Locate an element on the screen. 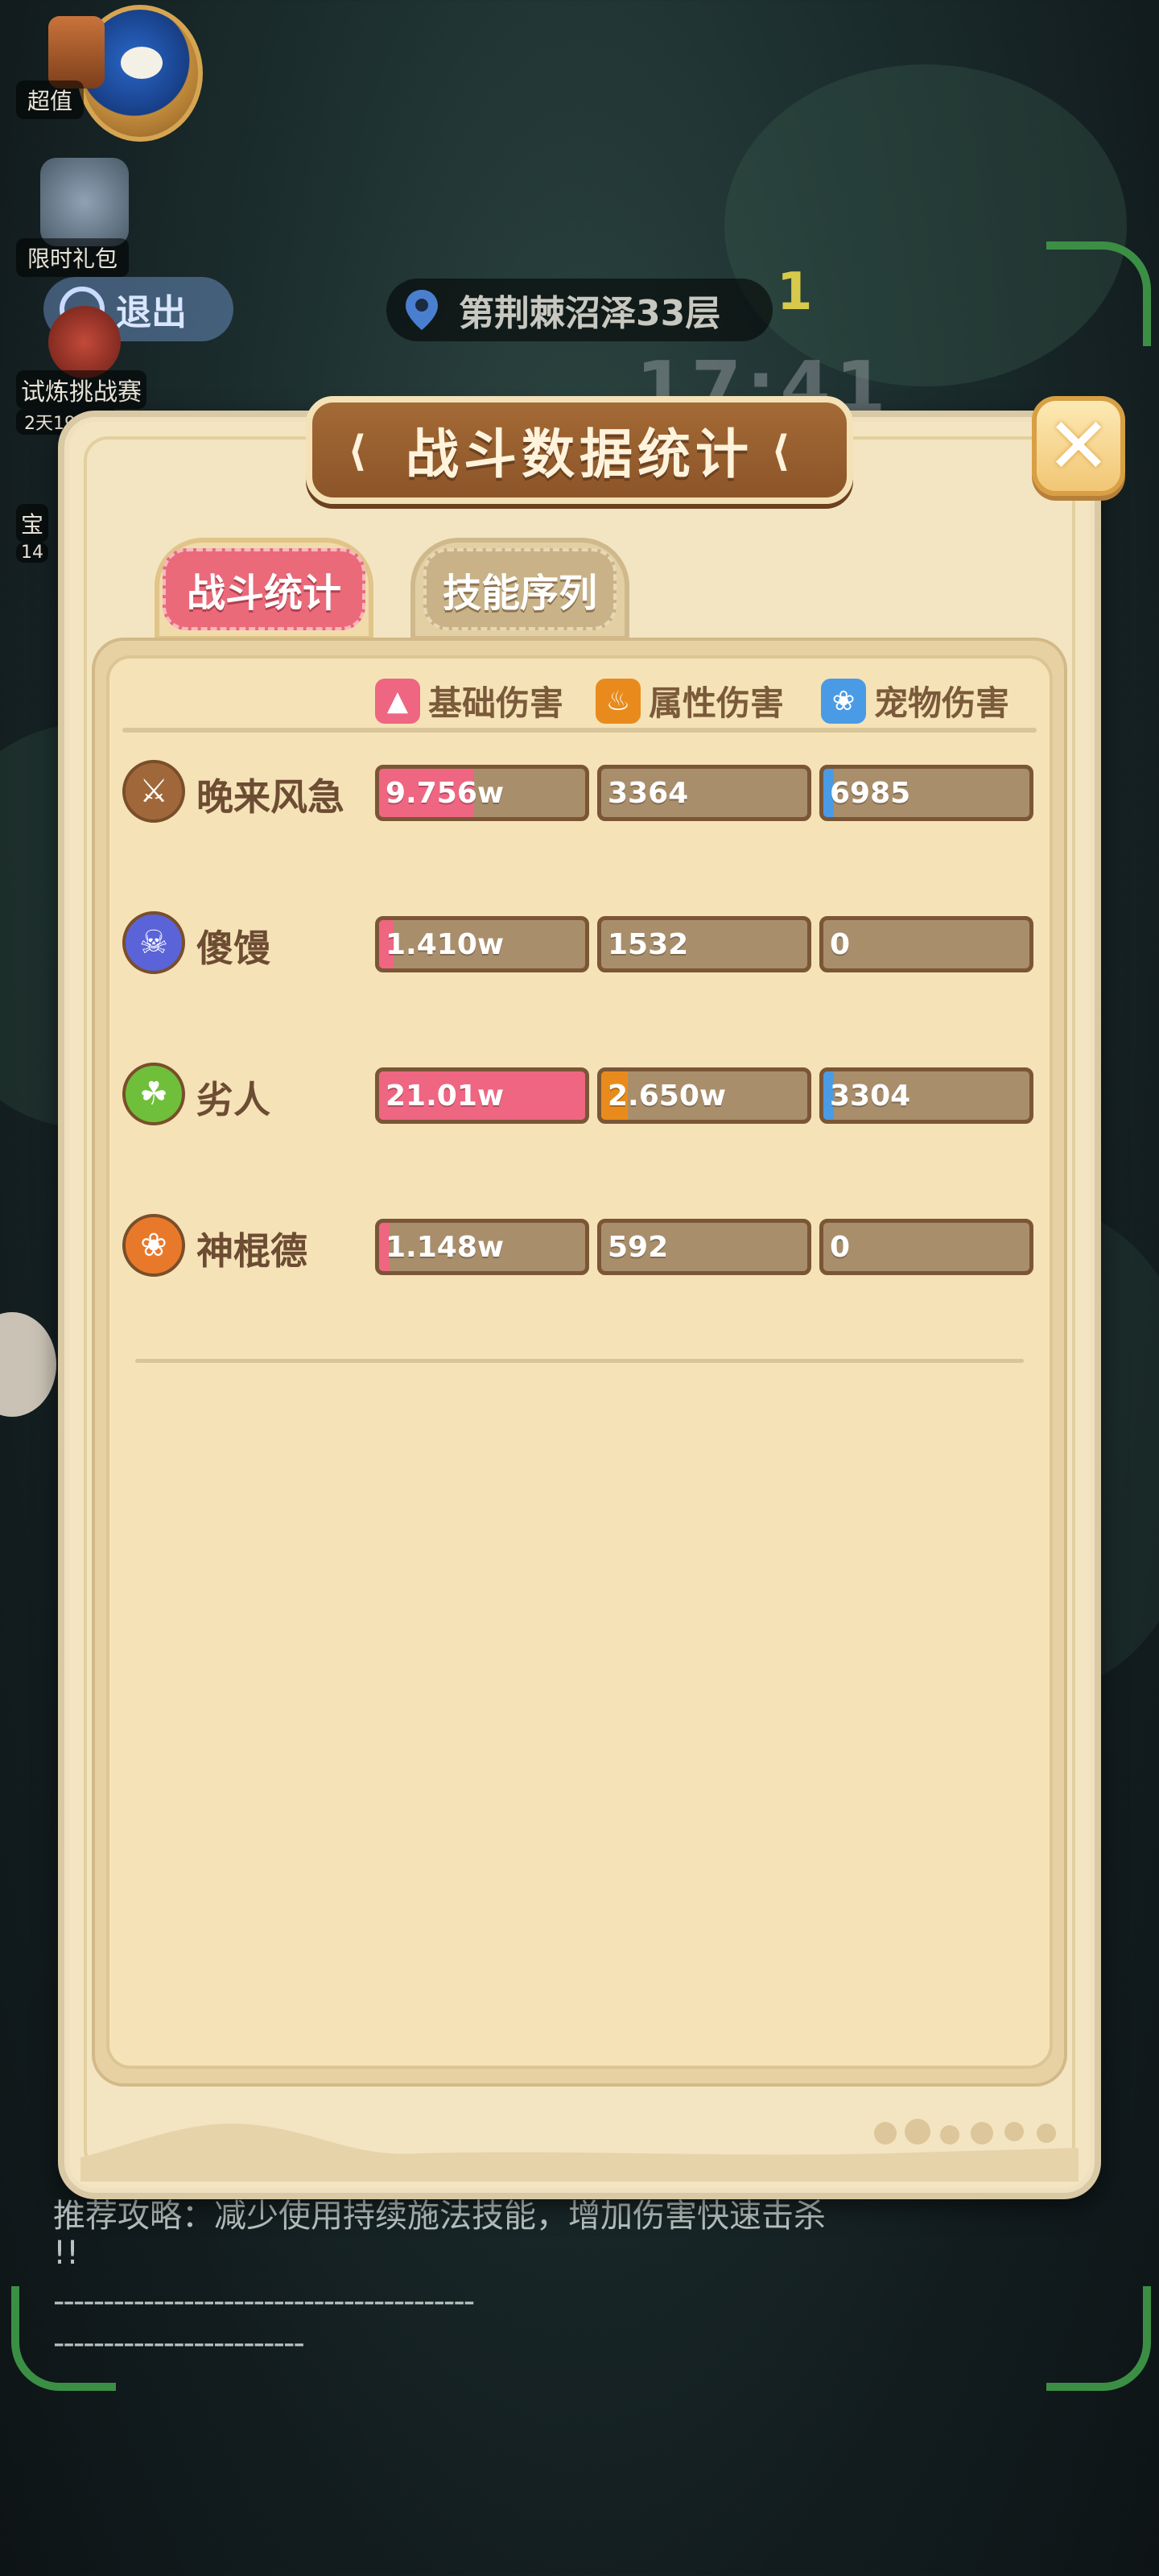 Image resolution: width=1159 pixels, height=2576 pixels. side-item-value-pack: 超值 is located at coordinates (88, 67).